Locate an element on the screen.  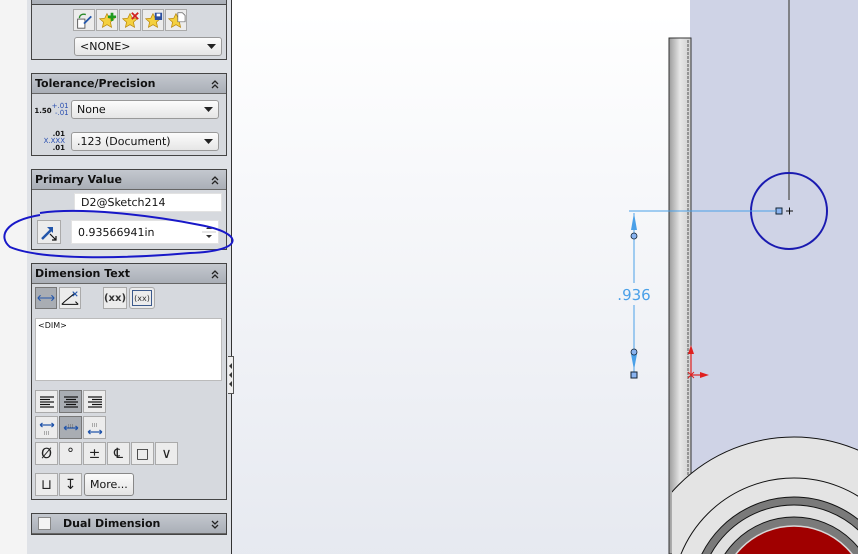
coordinate-triad-icon is located at coordinates (698, 361).